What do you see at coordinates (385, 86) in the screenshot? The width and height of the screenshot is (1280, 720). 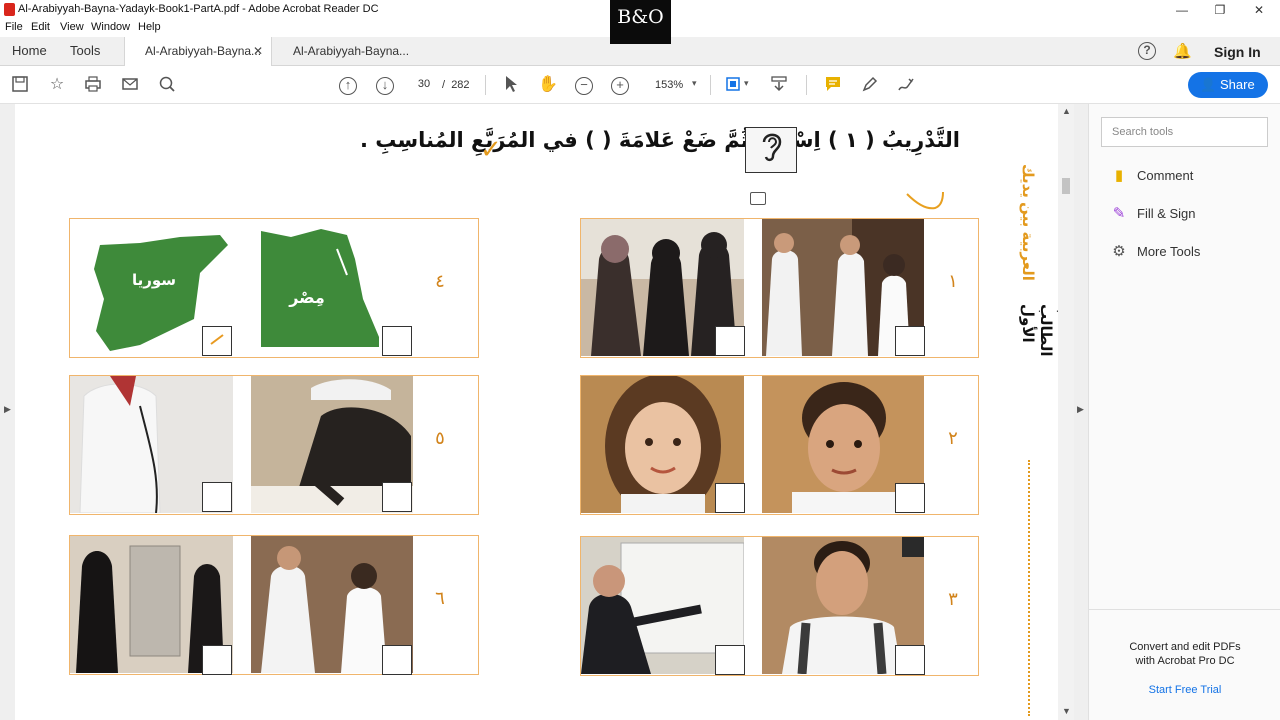 I see `next-page-icon: ↓` at bounding box center [385, 86].